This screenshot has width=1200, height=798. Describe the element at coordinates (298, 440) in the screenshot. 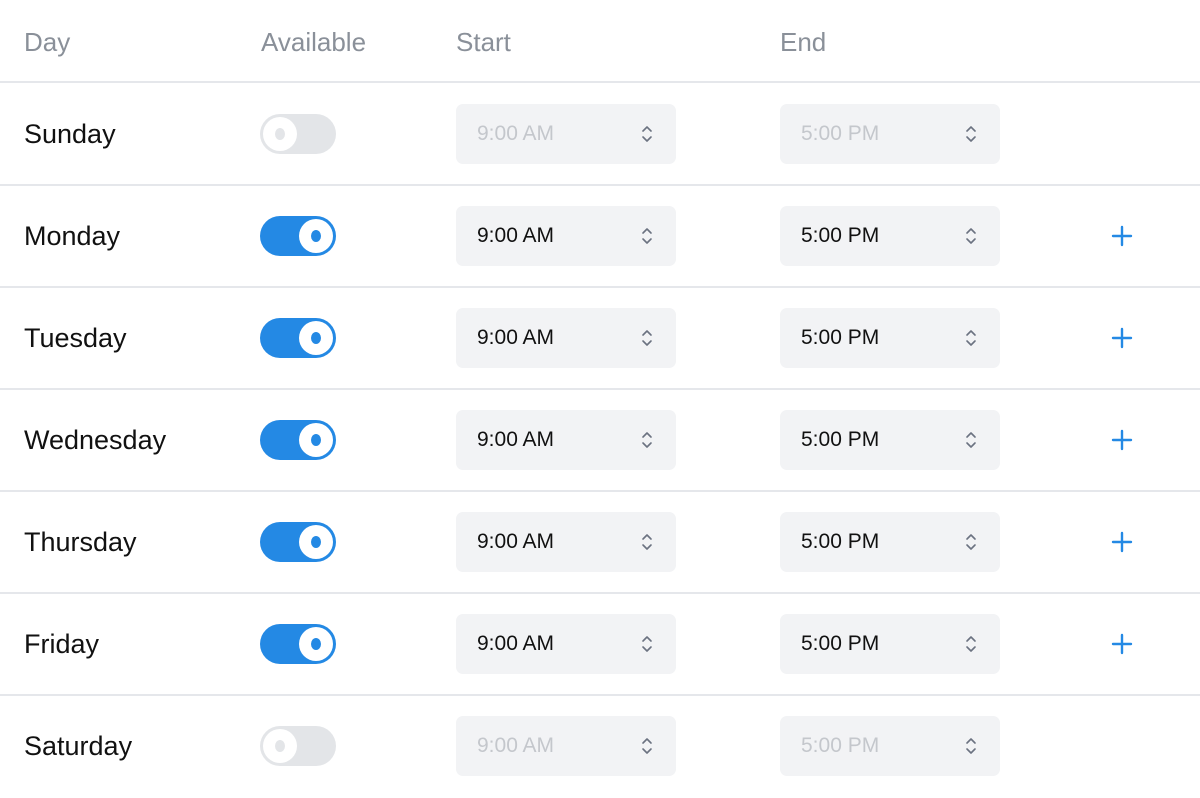

I see `availability-toggle-wednesday` at that location.